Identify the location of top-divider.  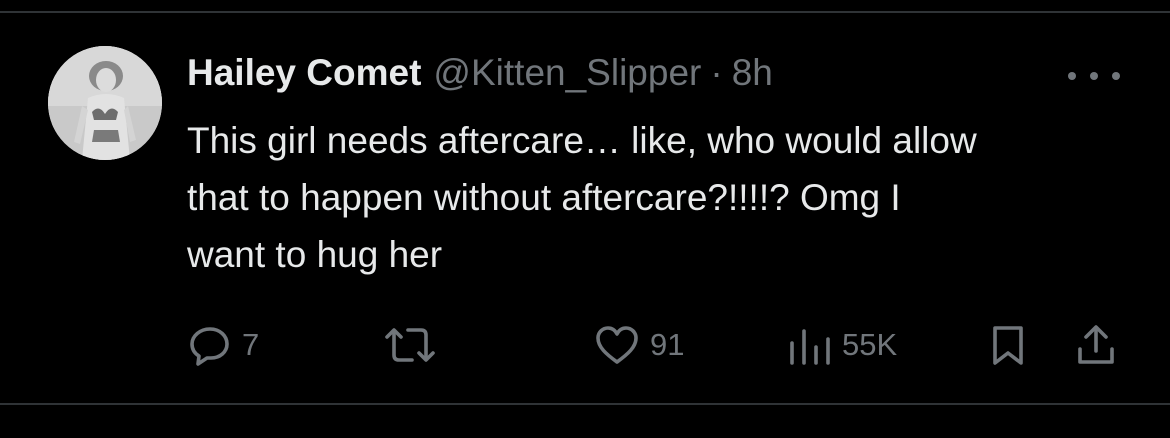
(585, 12).